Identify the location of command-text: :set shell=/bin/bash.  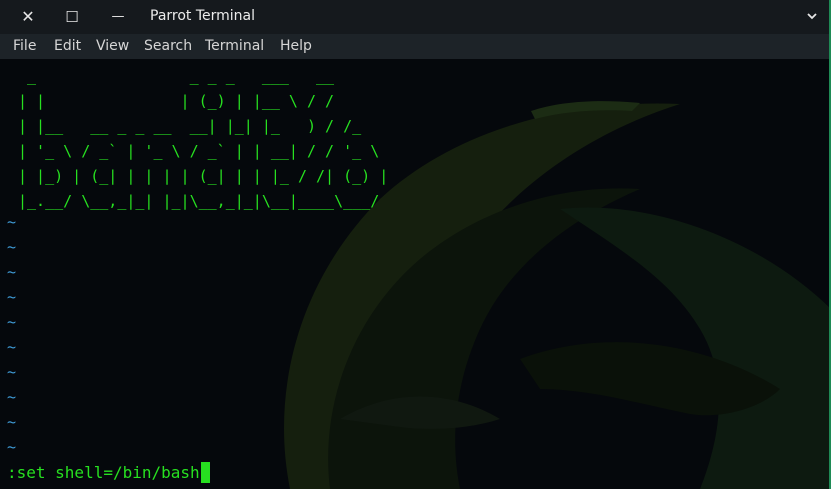
(103, 472).